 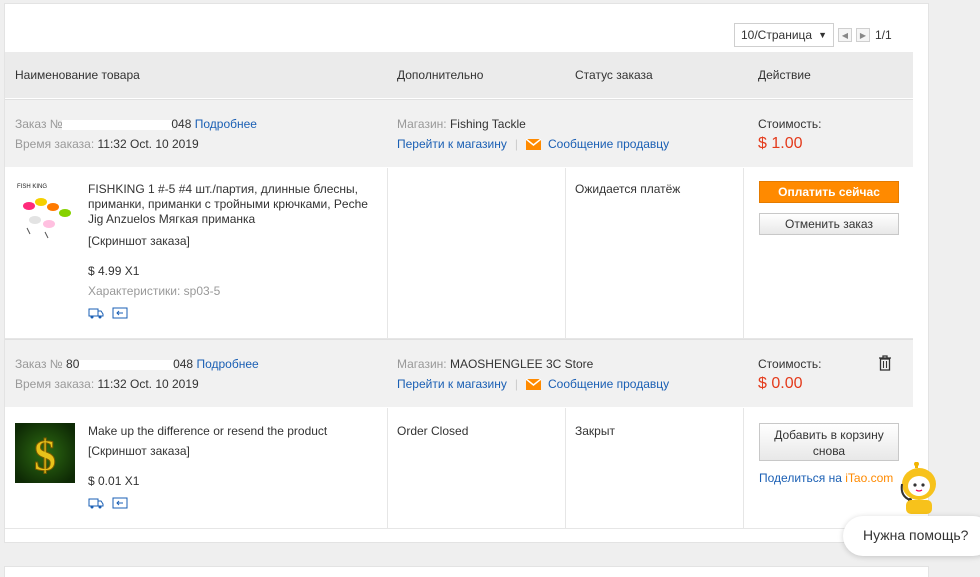 I want to click on add-to-cart-again-button: Добавить в корзину снова, so click(x=829, y=442).